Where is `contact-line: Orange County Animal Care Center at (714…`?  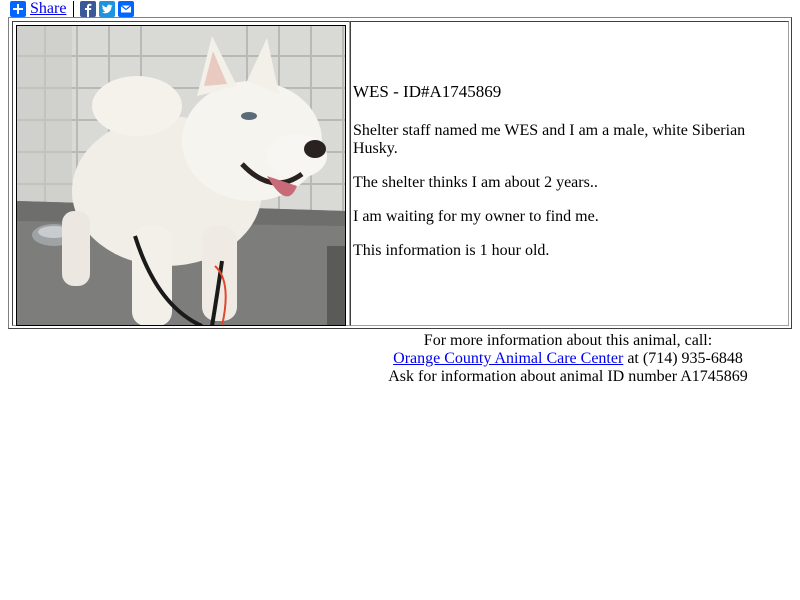
contact-line: Orange County Animal Care Center at (714… is located at coordinates (568, 359).